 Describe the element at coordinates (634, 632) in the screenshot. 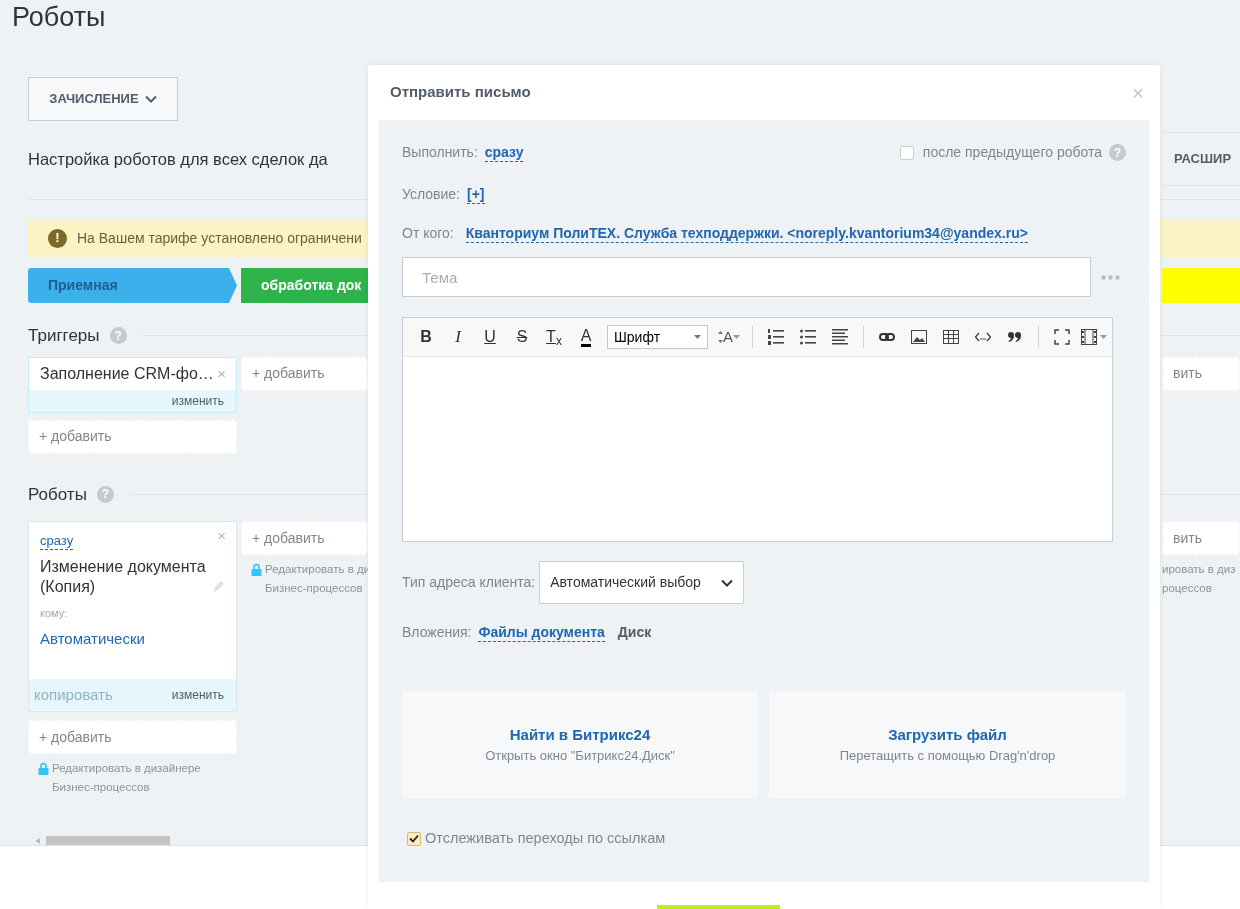

I see `attachment-source-tab: Диск` at that location.